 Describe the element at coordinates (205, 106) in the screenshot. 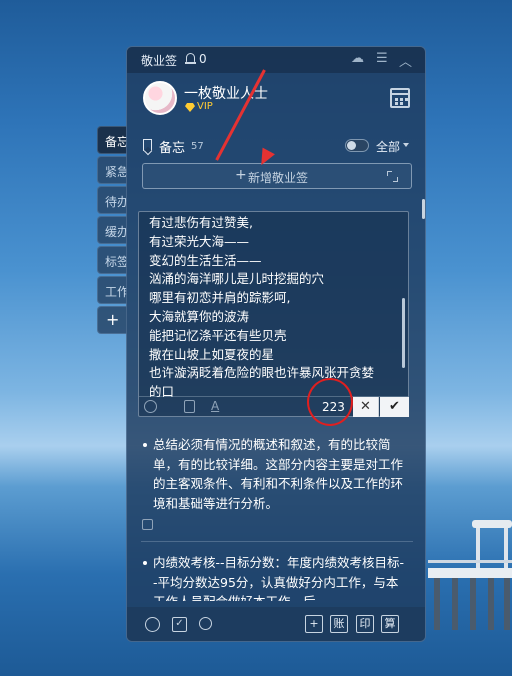

I see `vip-badge: VIP` at that location.